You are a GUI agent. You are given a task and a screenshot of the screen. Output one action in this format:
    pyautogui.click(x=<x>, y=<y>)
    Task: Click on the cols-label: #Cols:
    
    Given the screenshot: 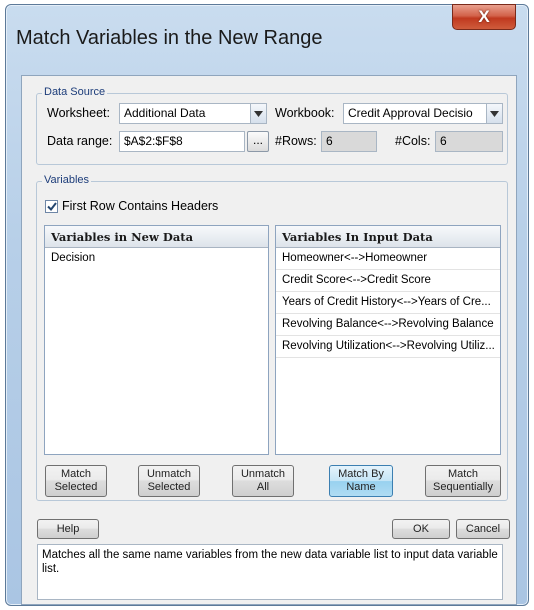 What is the action you would take?
    pyautogui.click(x=413, y=141)
    